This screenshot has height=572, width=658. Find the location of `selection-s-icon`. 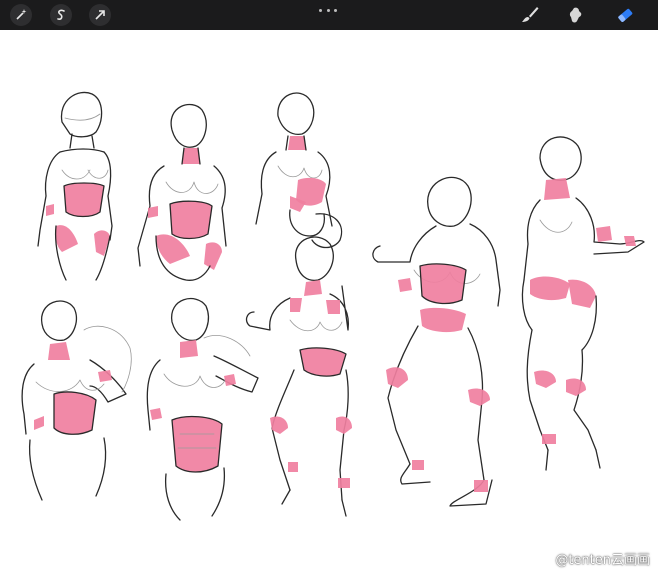

selection-s-icon is located at coordinates (61, 15).